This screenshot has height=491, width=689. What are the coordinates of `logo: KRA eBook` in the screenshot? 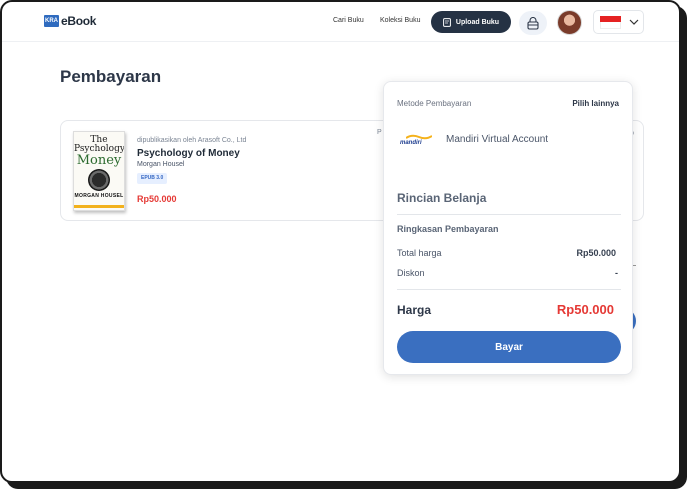 It's located at (70, 21).